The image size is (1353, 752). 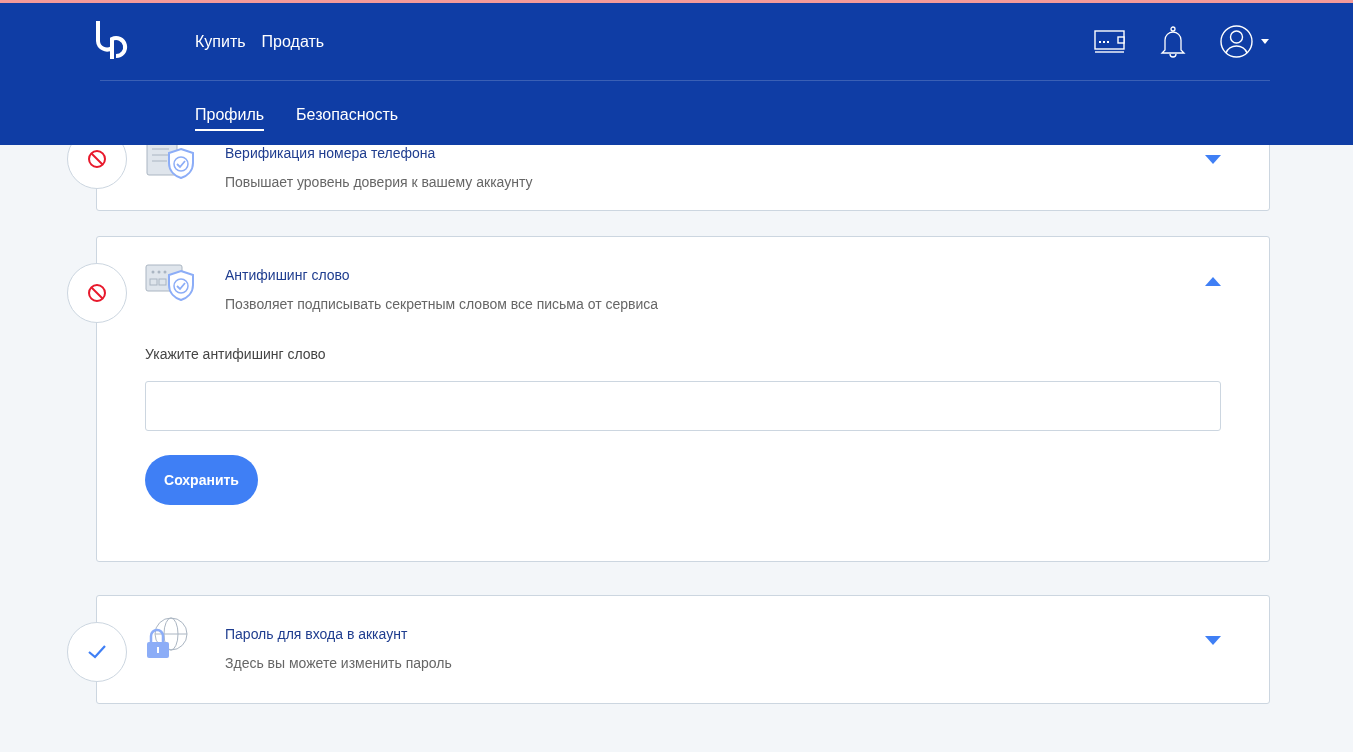 I want to click on section-description: Повышает уровень доверия к вашему аккаунту, so click(x=379, y=182).